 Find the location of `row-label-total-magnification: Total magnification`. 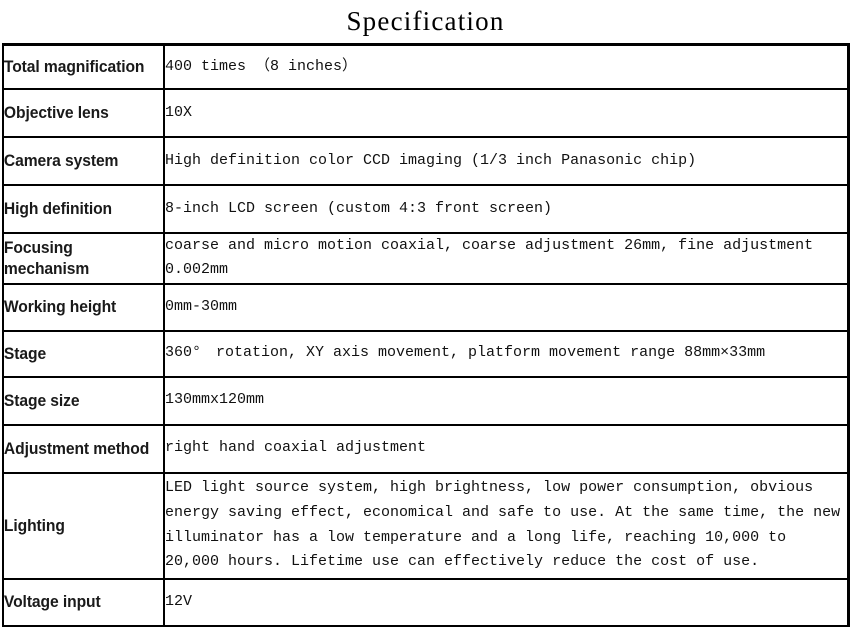

row-label-total-magnification: Total magnification is located at coordinates (78, 67).